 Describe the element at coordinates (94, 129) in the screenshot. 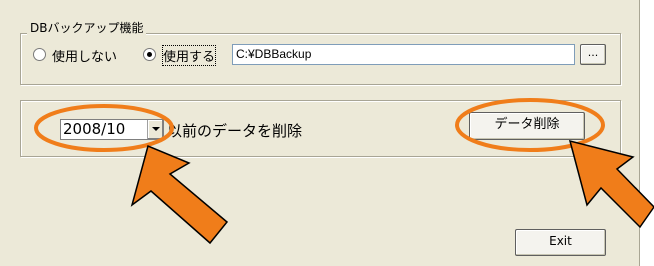

I see `month-select-value: 2008/10` at that location.